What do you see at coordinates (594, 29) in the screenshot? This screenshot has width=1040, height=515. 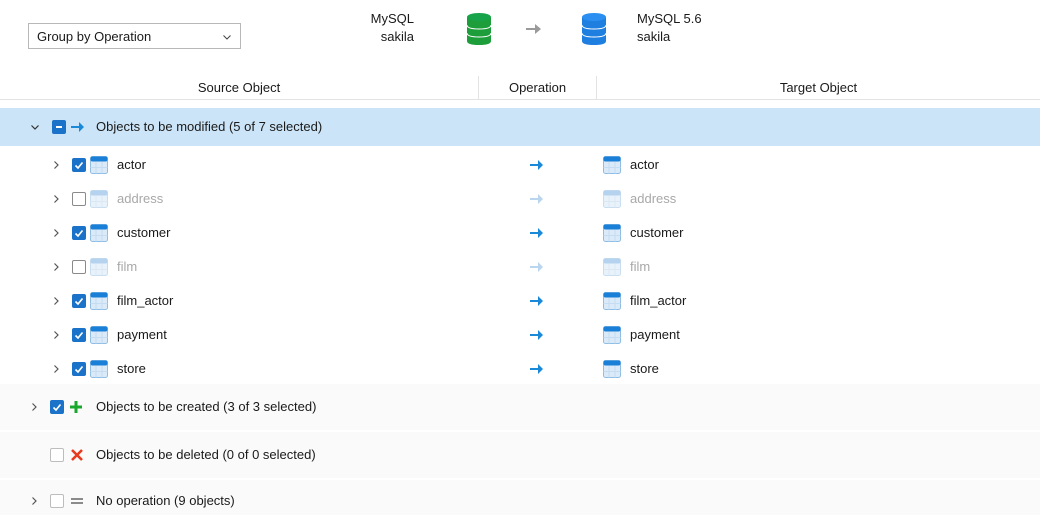 I see `target-database-icon` at bounding box center [594, 29].